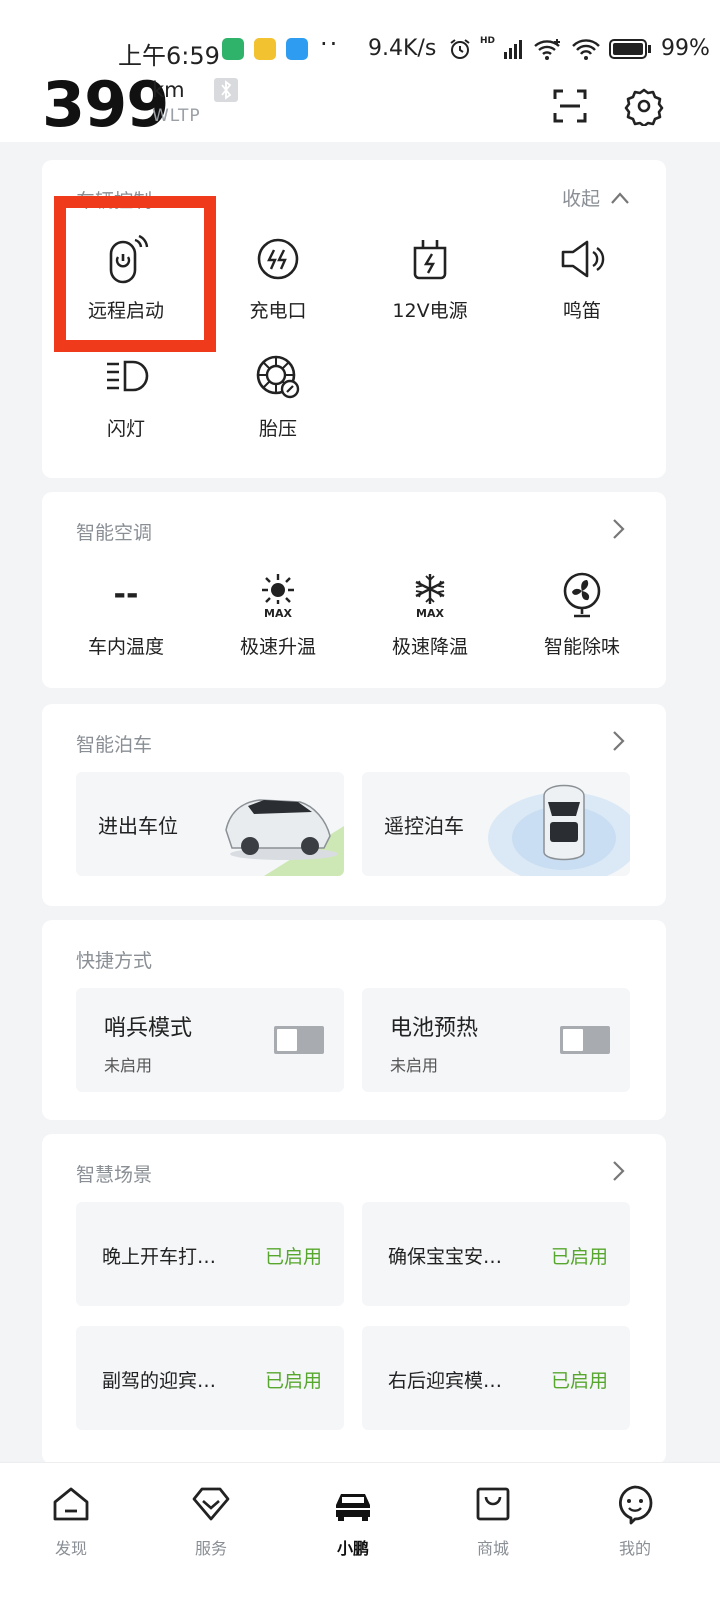  Describe the element at coordinates (620, 197) in the screenshot. I see `chevron-up-icon` at that location.